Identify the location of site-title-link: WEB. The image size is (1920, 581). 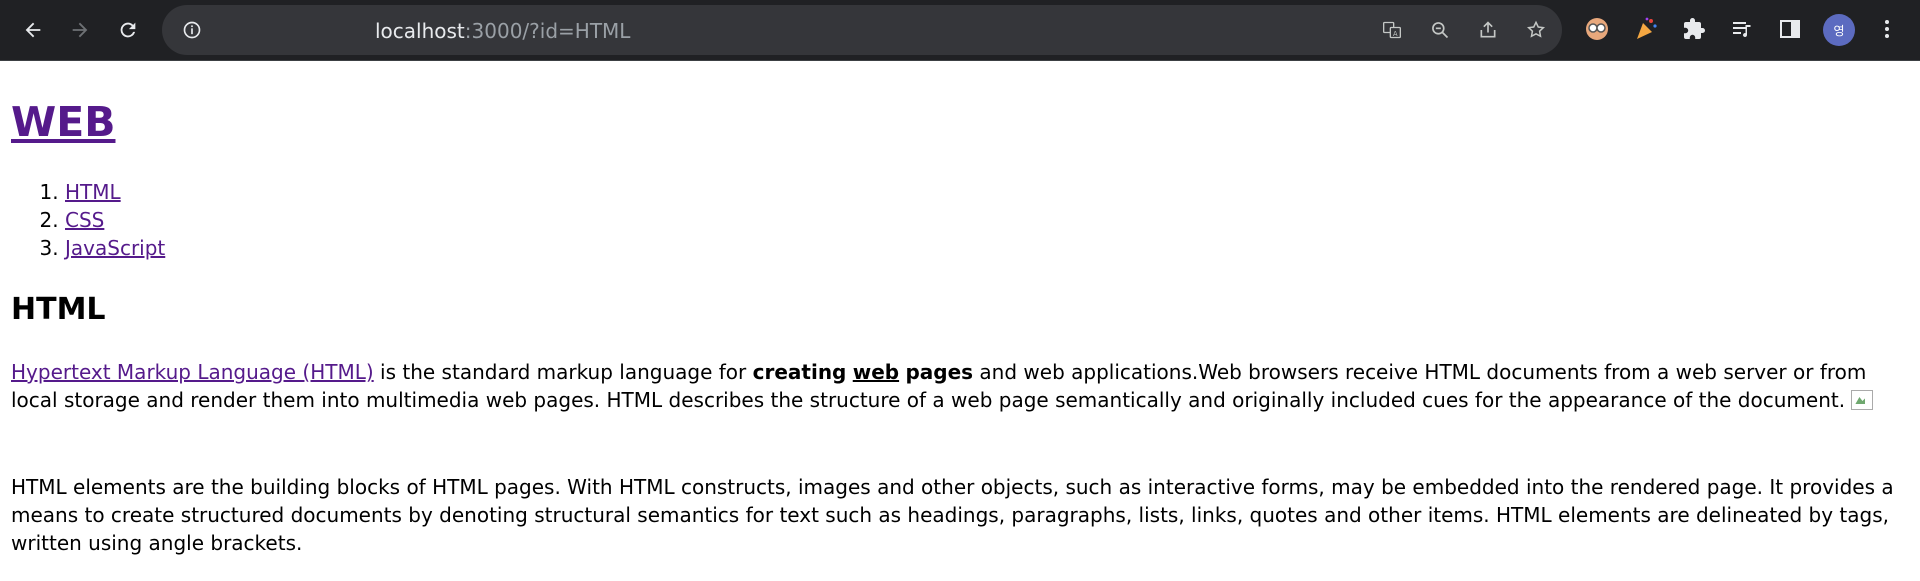
(63, 122).